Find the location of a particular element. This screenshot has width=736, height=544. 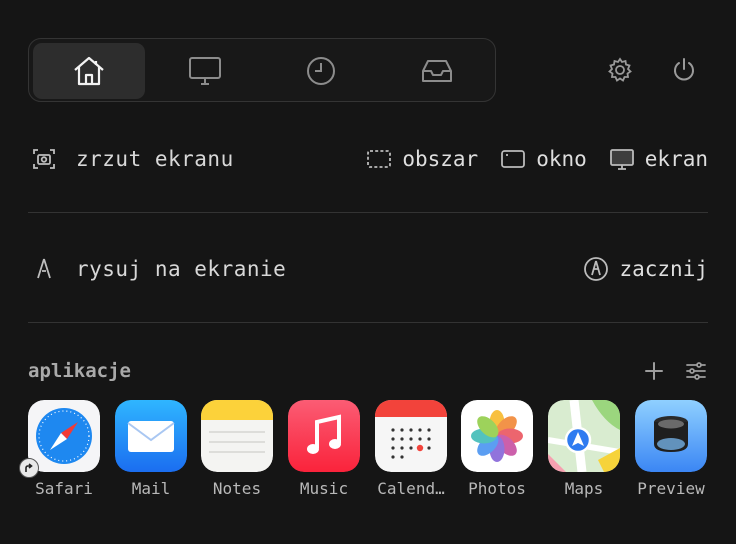

tab-home is located at coordinates (89, 71).